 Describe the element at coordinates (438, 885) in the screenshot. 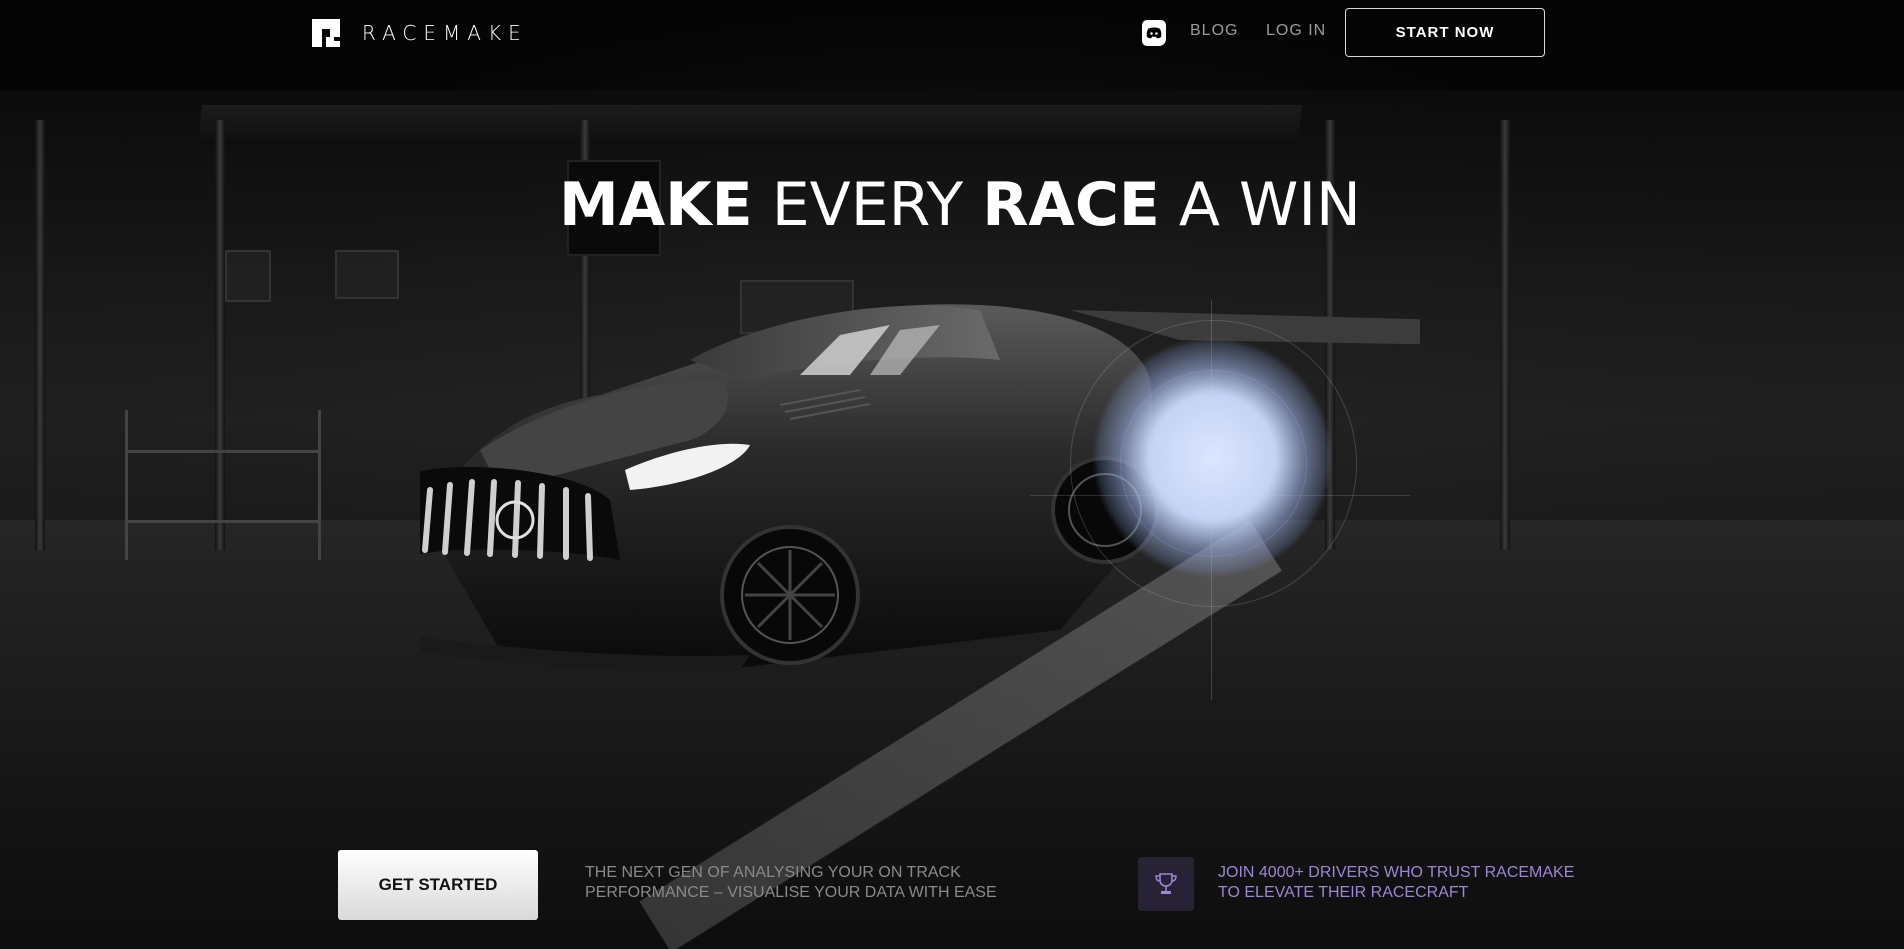

I see `get-started-button: GET STARTED` at that location.